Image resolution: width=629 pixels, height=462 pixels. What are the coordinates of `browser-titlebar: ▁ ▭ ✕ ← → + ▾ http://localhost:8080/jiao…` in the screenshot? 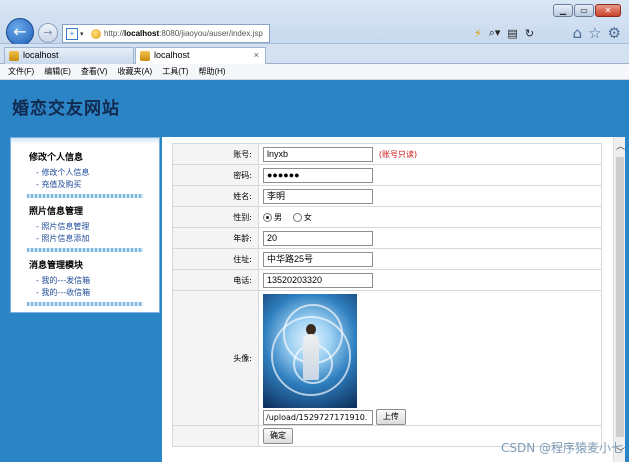 It's located at (314, 23).